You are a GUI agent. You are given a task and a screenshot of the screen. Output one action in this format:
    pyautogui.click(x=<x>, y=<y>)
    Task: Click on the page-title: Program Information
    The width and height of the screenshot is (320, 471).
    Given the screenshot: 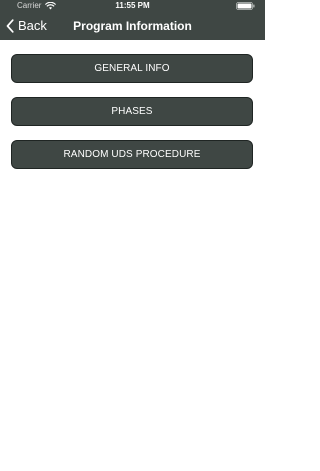 What is the action you would take?
    pyautogui.click(x=132, y=26)
    